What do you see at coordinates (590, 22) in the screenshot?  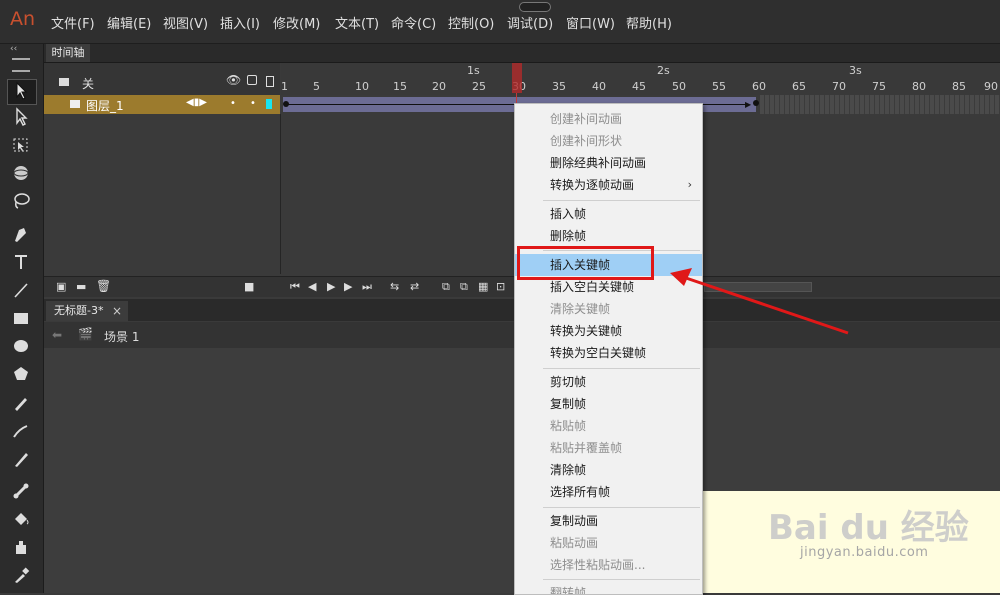 I see `menu-window: 窗口(W)` at bounding box center [590, 22].